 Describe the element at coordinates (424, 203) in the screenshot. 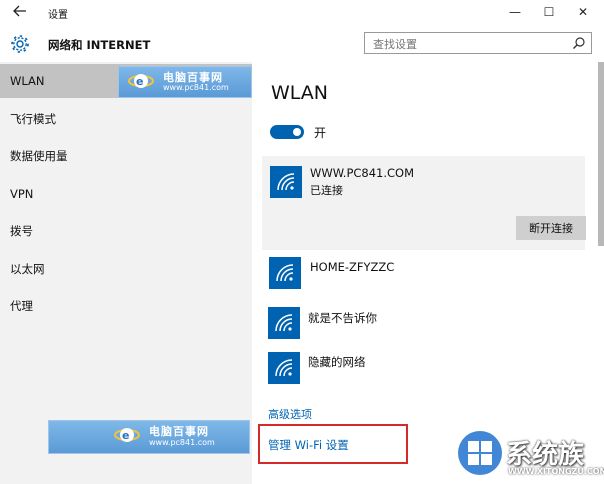

I see `connected-network-card: WWW.PC841.COM 已连接 断开连接` at that location.